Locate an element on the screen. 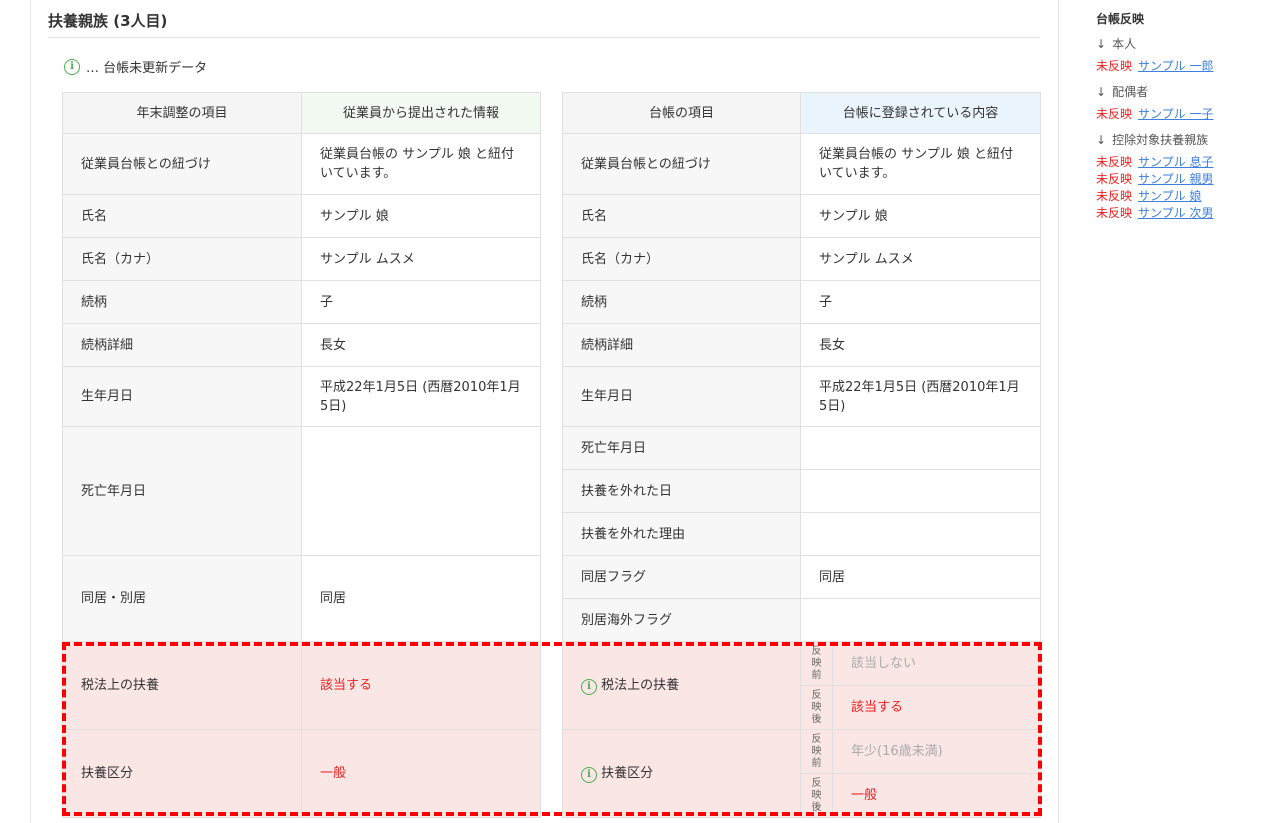  legend-text: … 台帳未更新データ is located at coordinates (147, 68).